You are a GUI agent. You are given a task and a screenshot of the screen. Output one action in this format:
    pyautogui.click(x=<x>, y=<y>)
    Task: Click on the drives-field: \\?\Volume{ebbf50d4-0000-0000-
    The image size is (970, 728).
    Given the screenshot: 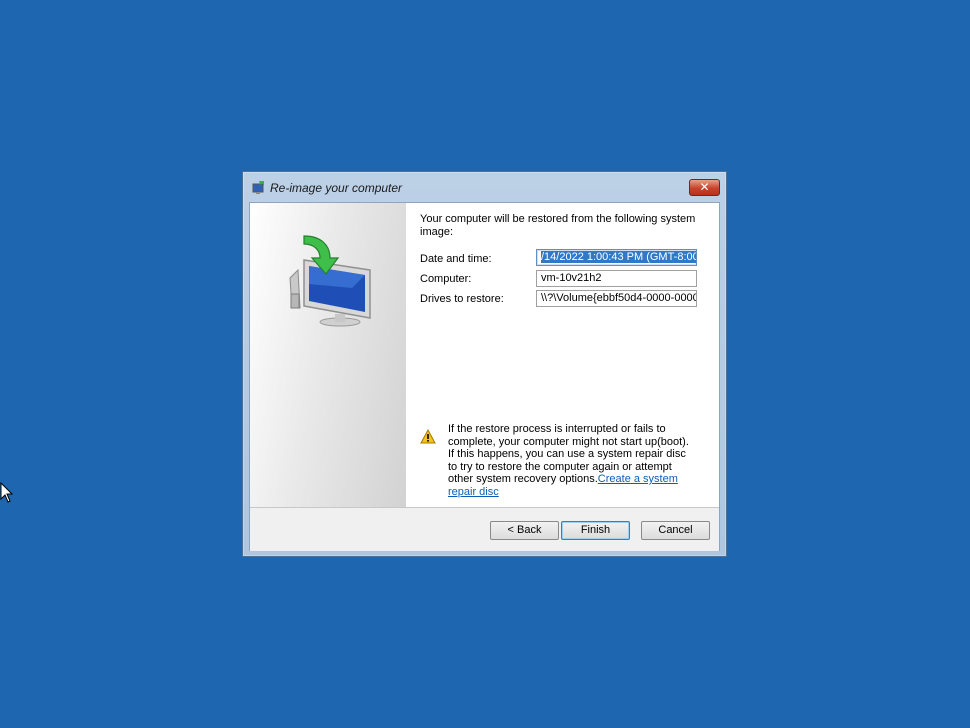 What is the action you would take?
    pyautogui.click(x=616, y=298)
    